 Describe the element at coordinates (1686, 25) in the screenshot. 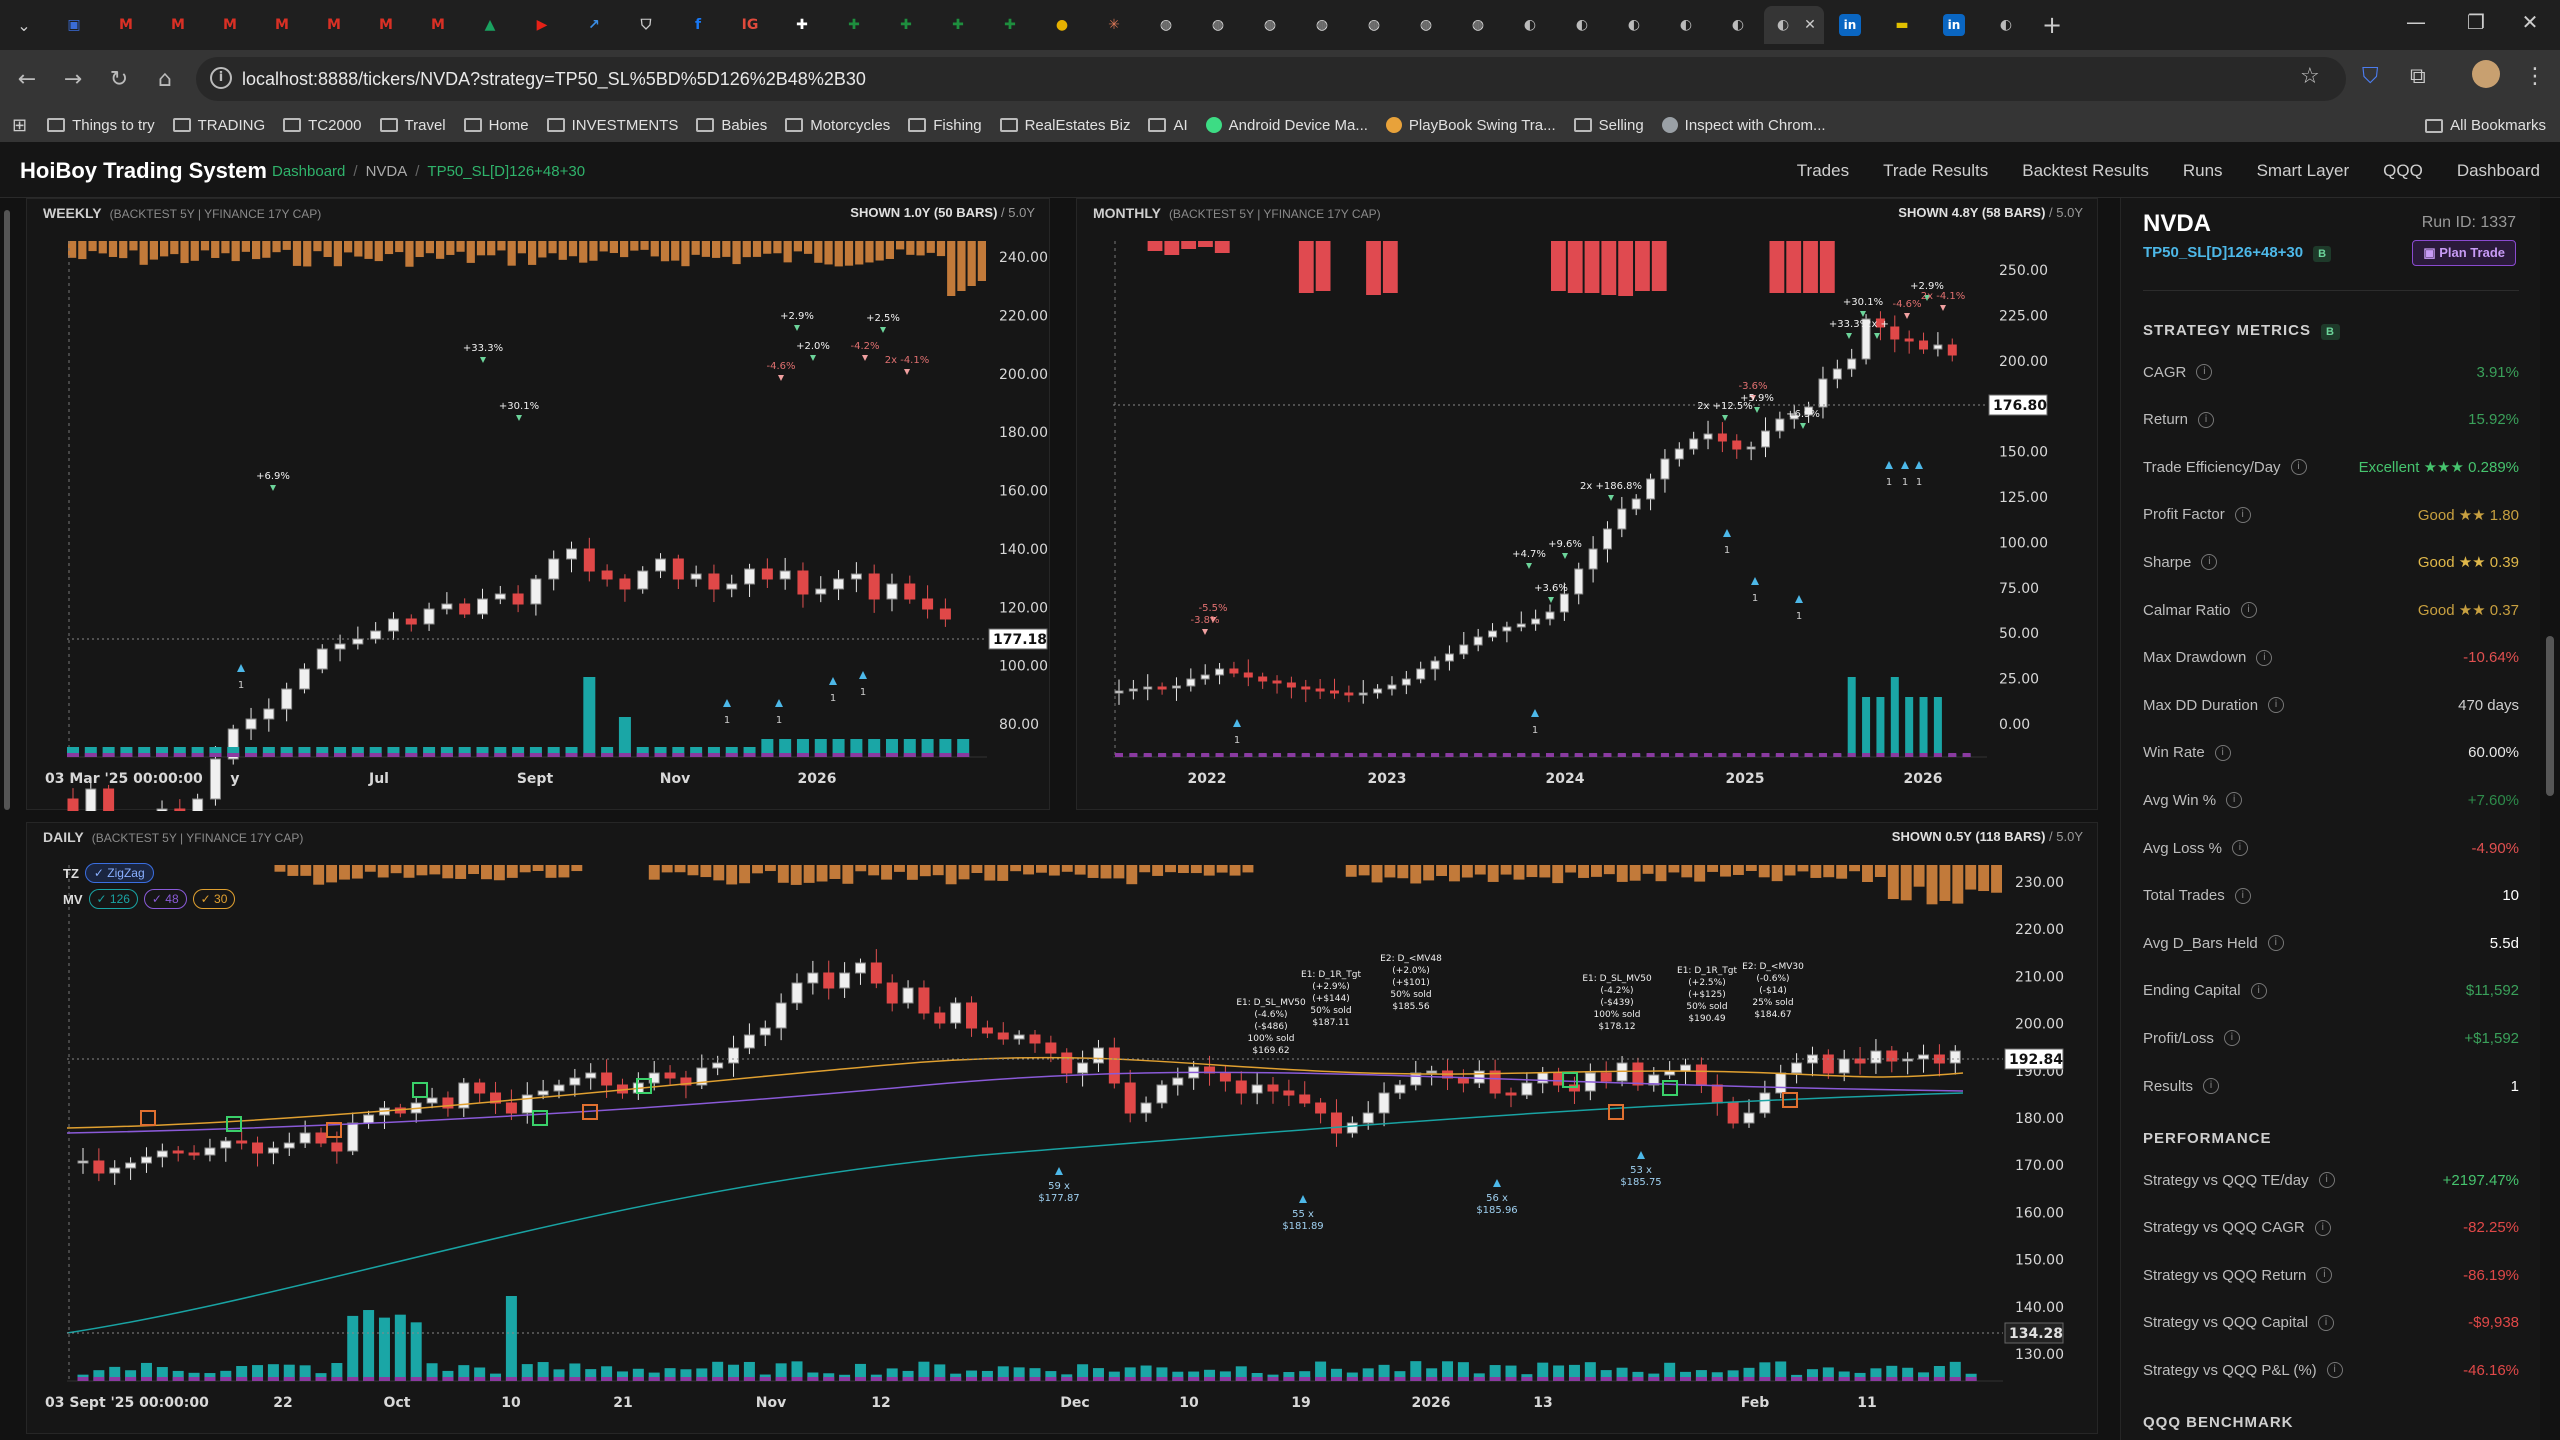

I see `tab-31: ◐` at that location.